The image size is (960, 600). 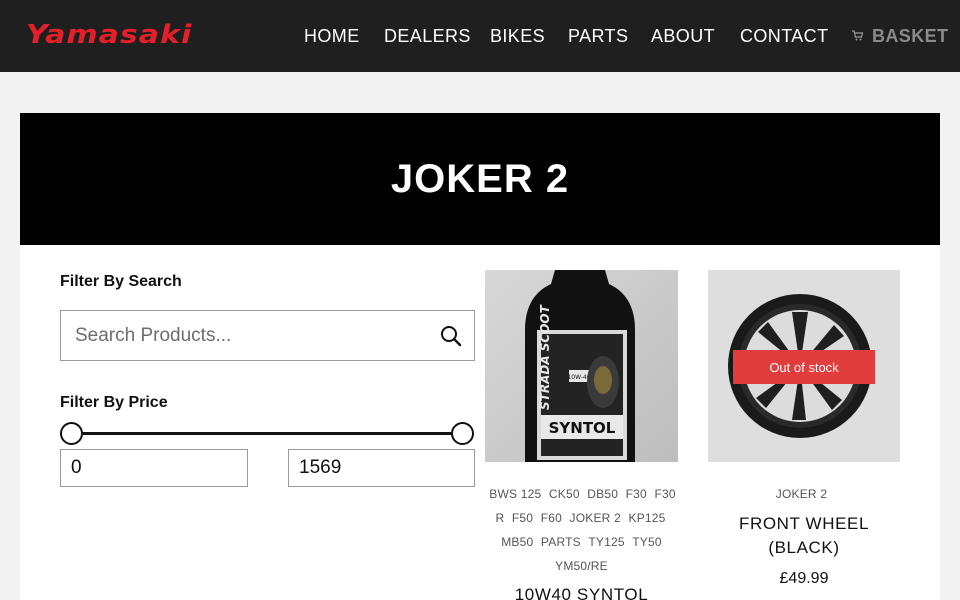 What do you see at coordinates (250, 336) in the screenshot?
I see `search-input` at bounding box center [250, 336].